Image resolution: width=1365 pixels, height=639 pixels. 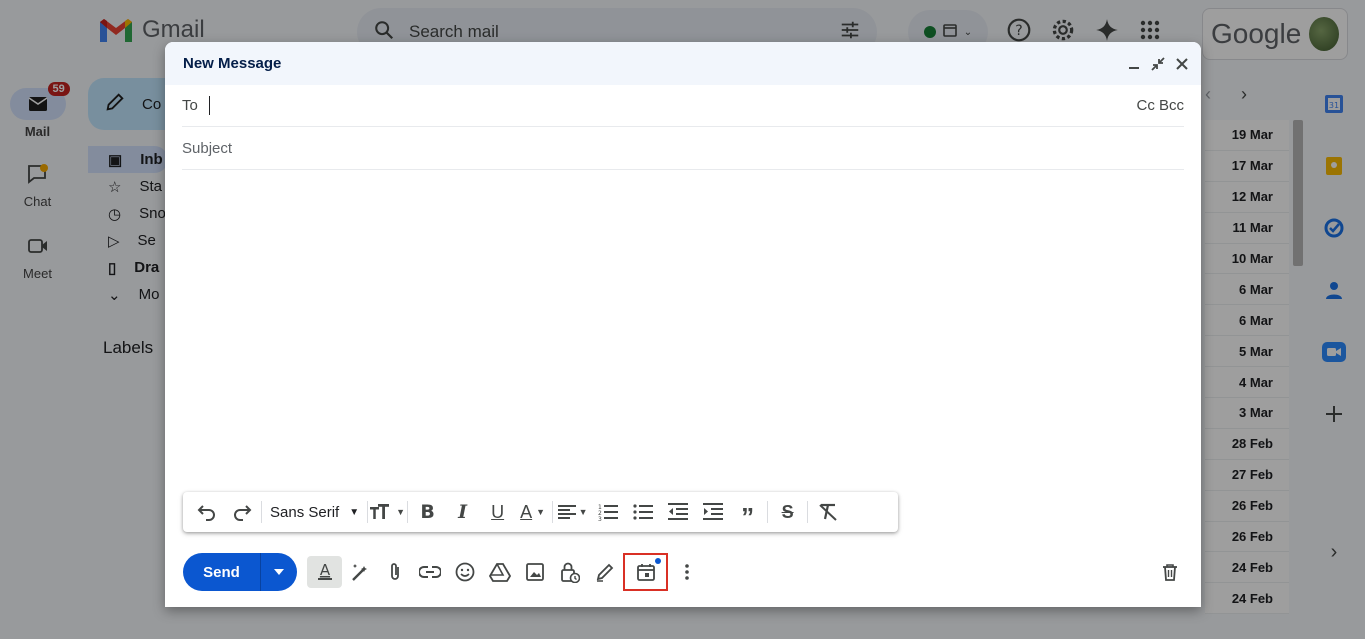 What do you see at coordinates (173, 29) in the screenshot?
I see `gmail-wordmark: Gmail` at bounding box center [173, 29].